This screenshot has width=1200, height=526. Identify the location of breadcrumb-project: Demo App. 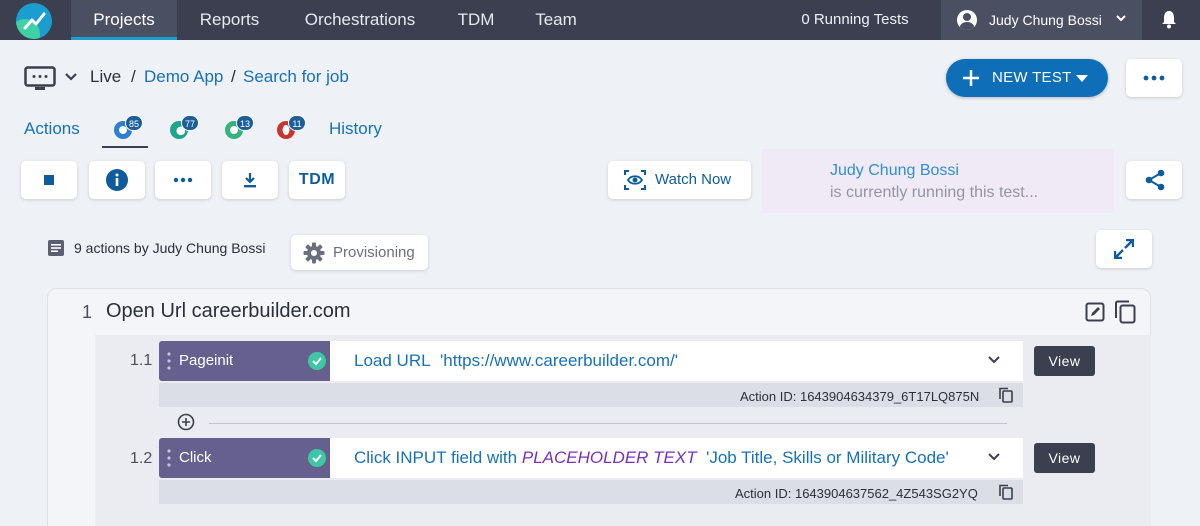
(183, 77).